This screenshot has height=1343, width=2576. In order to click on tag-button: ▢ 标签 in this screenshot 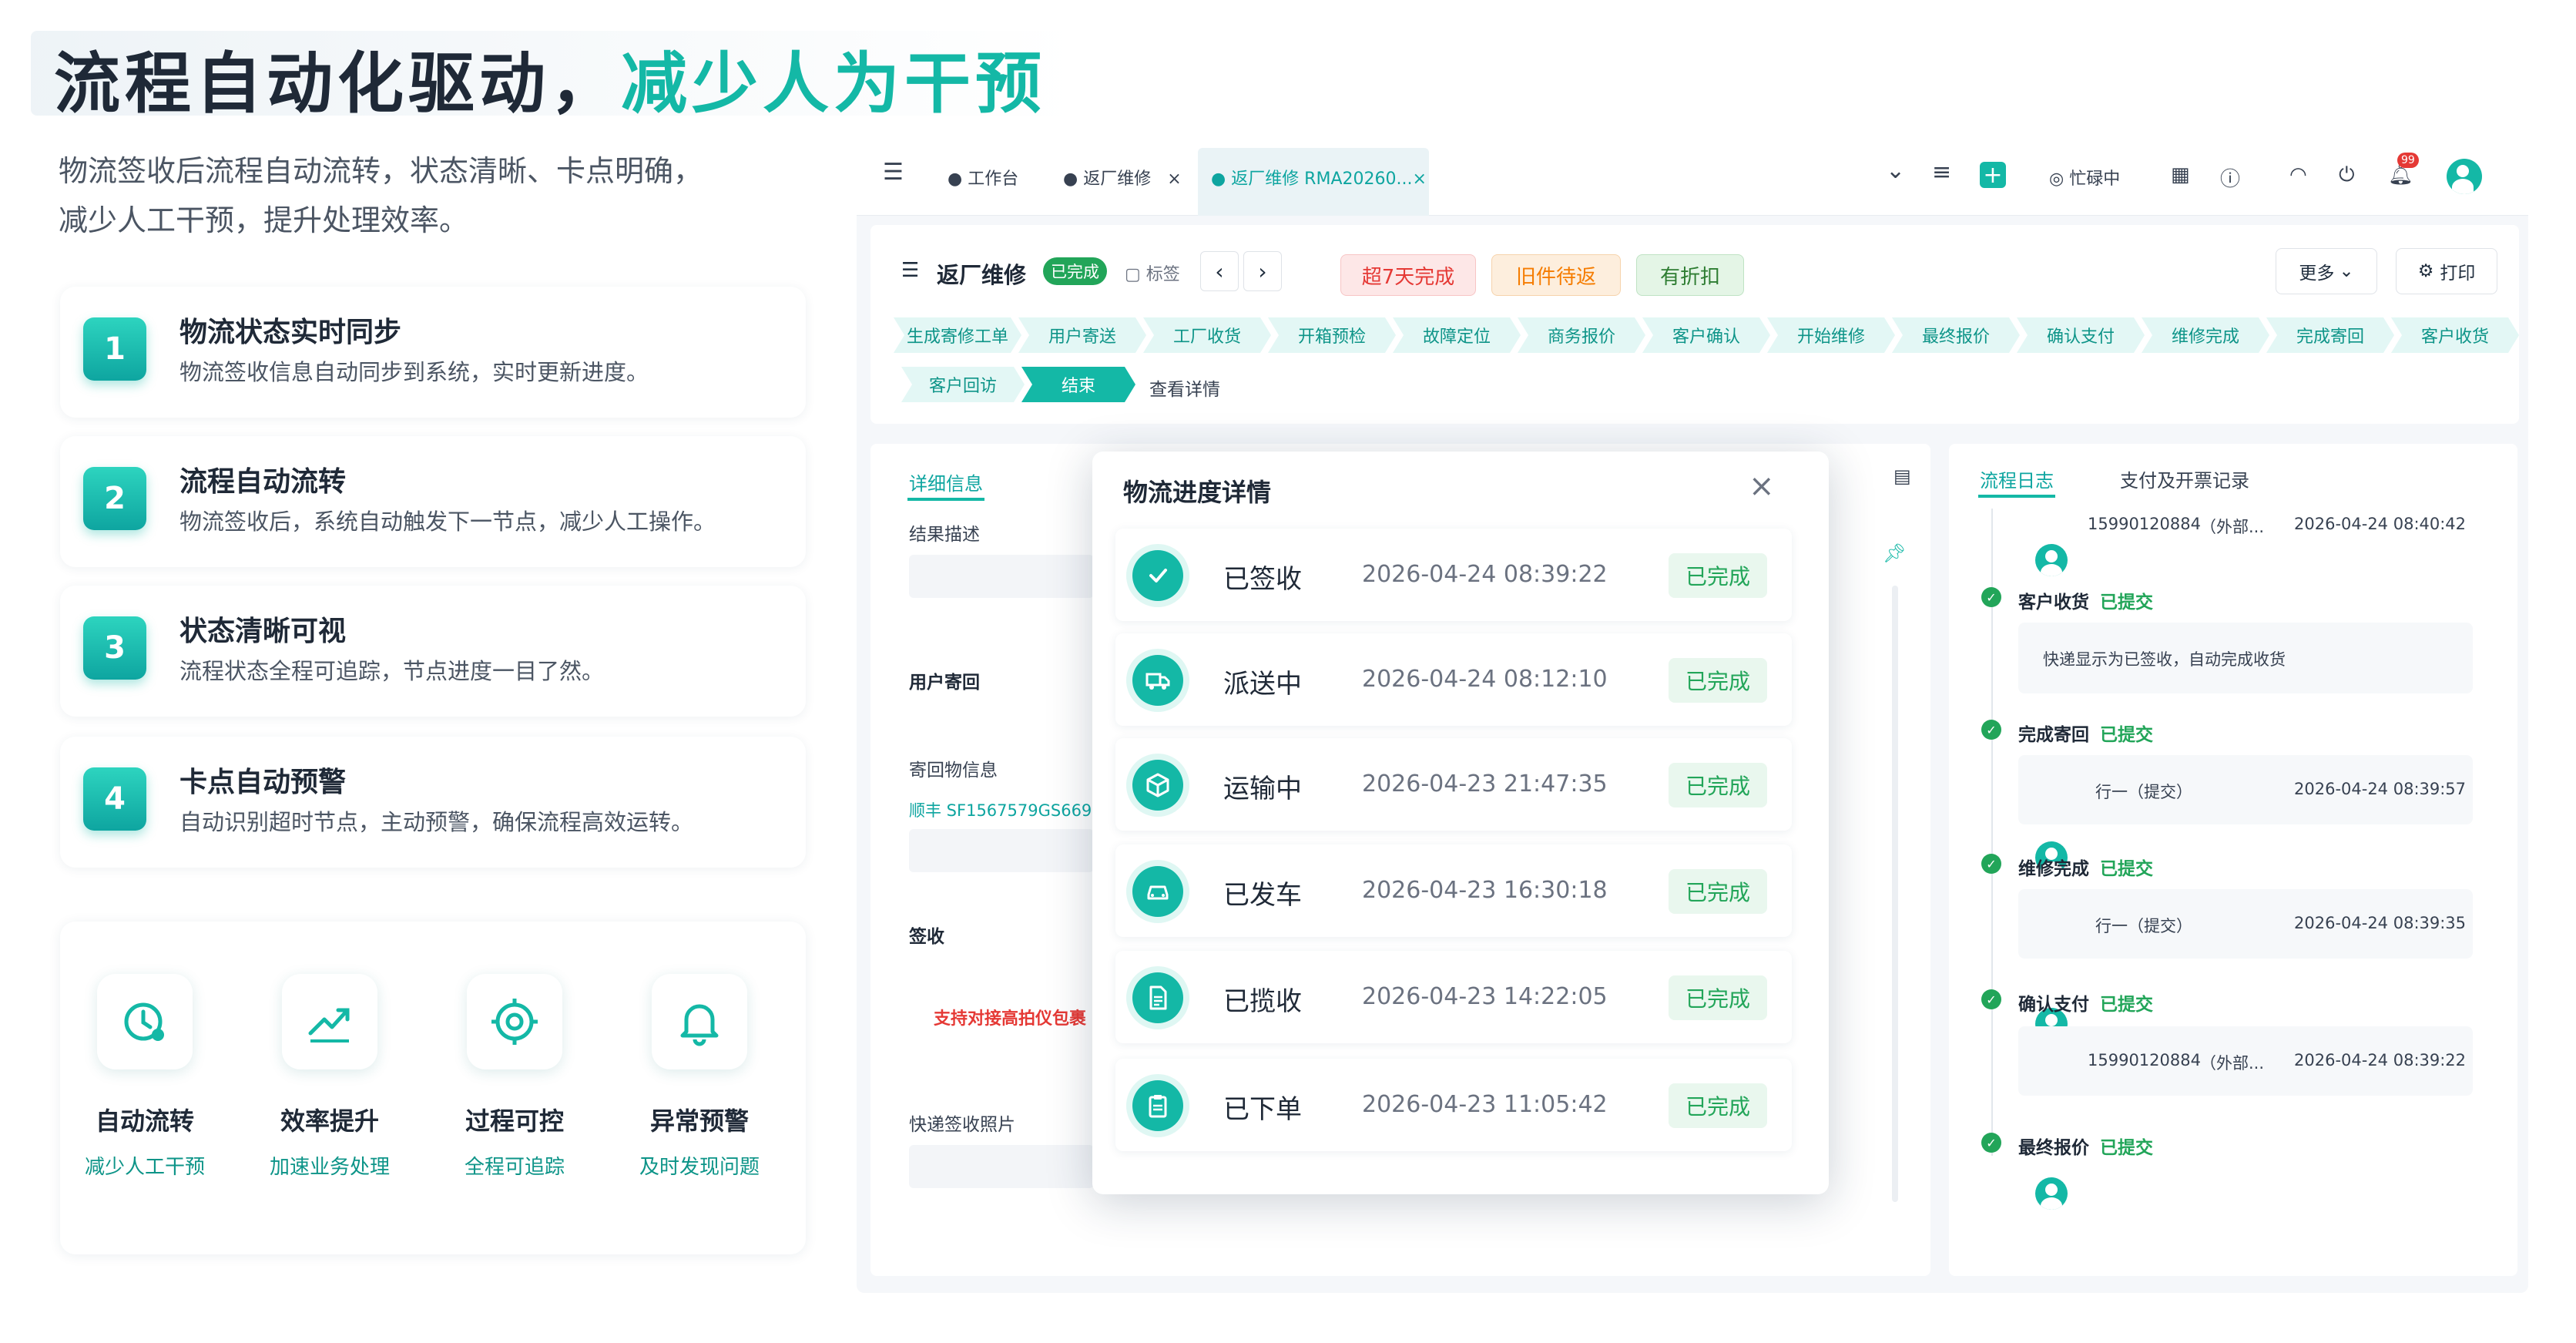, I will do `click(1152, 272)`.